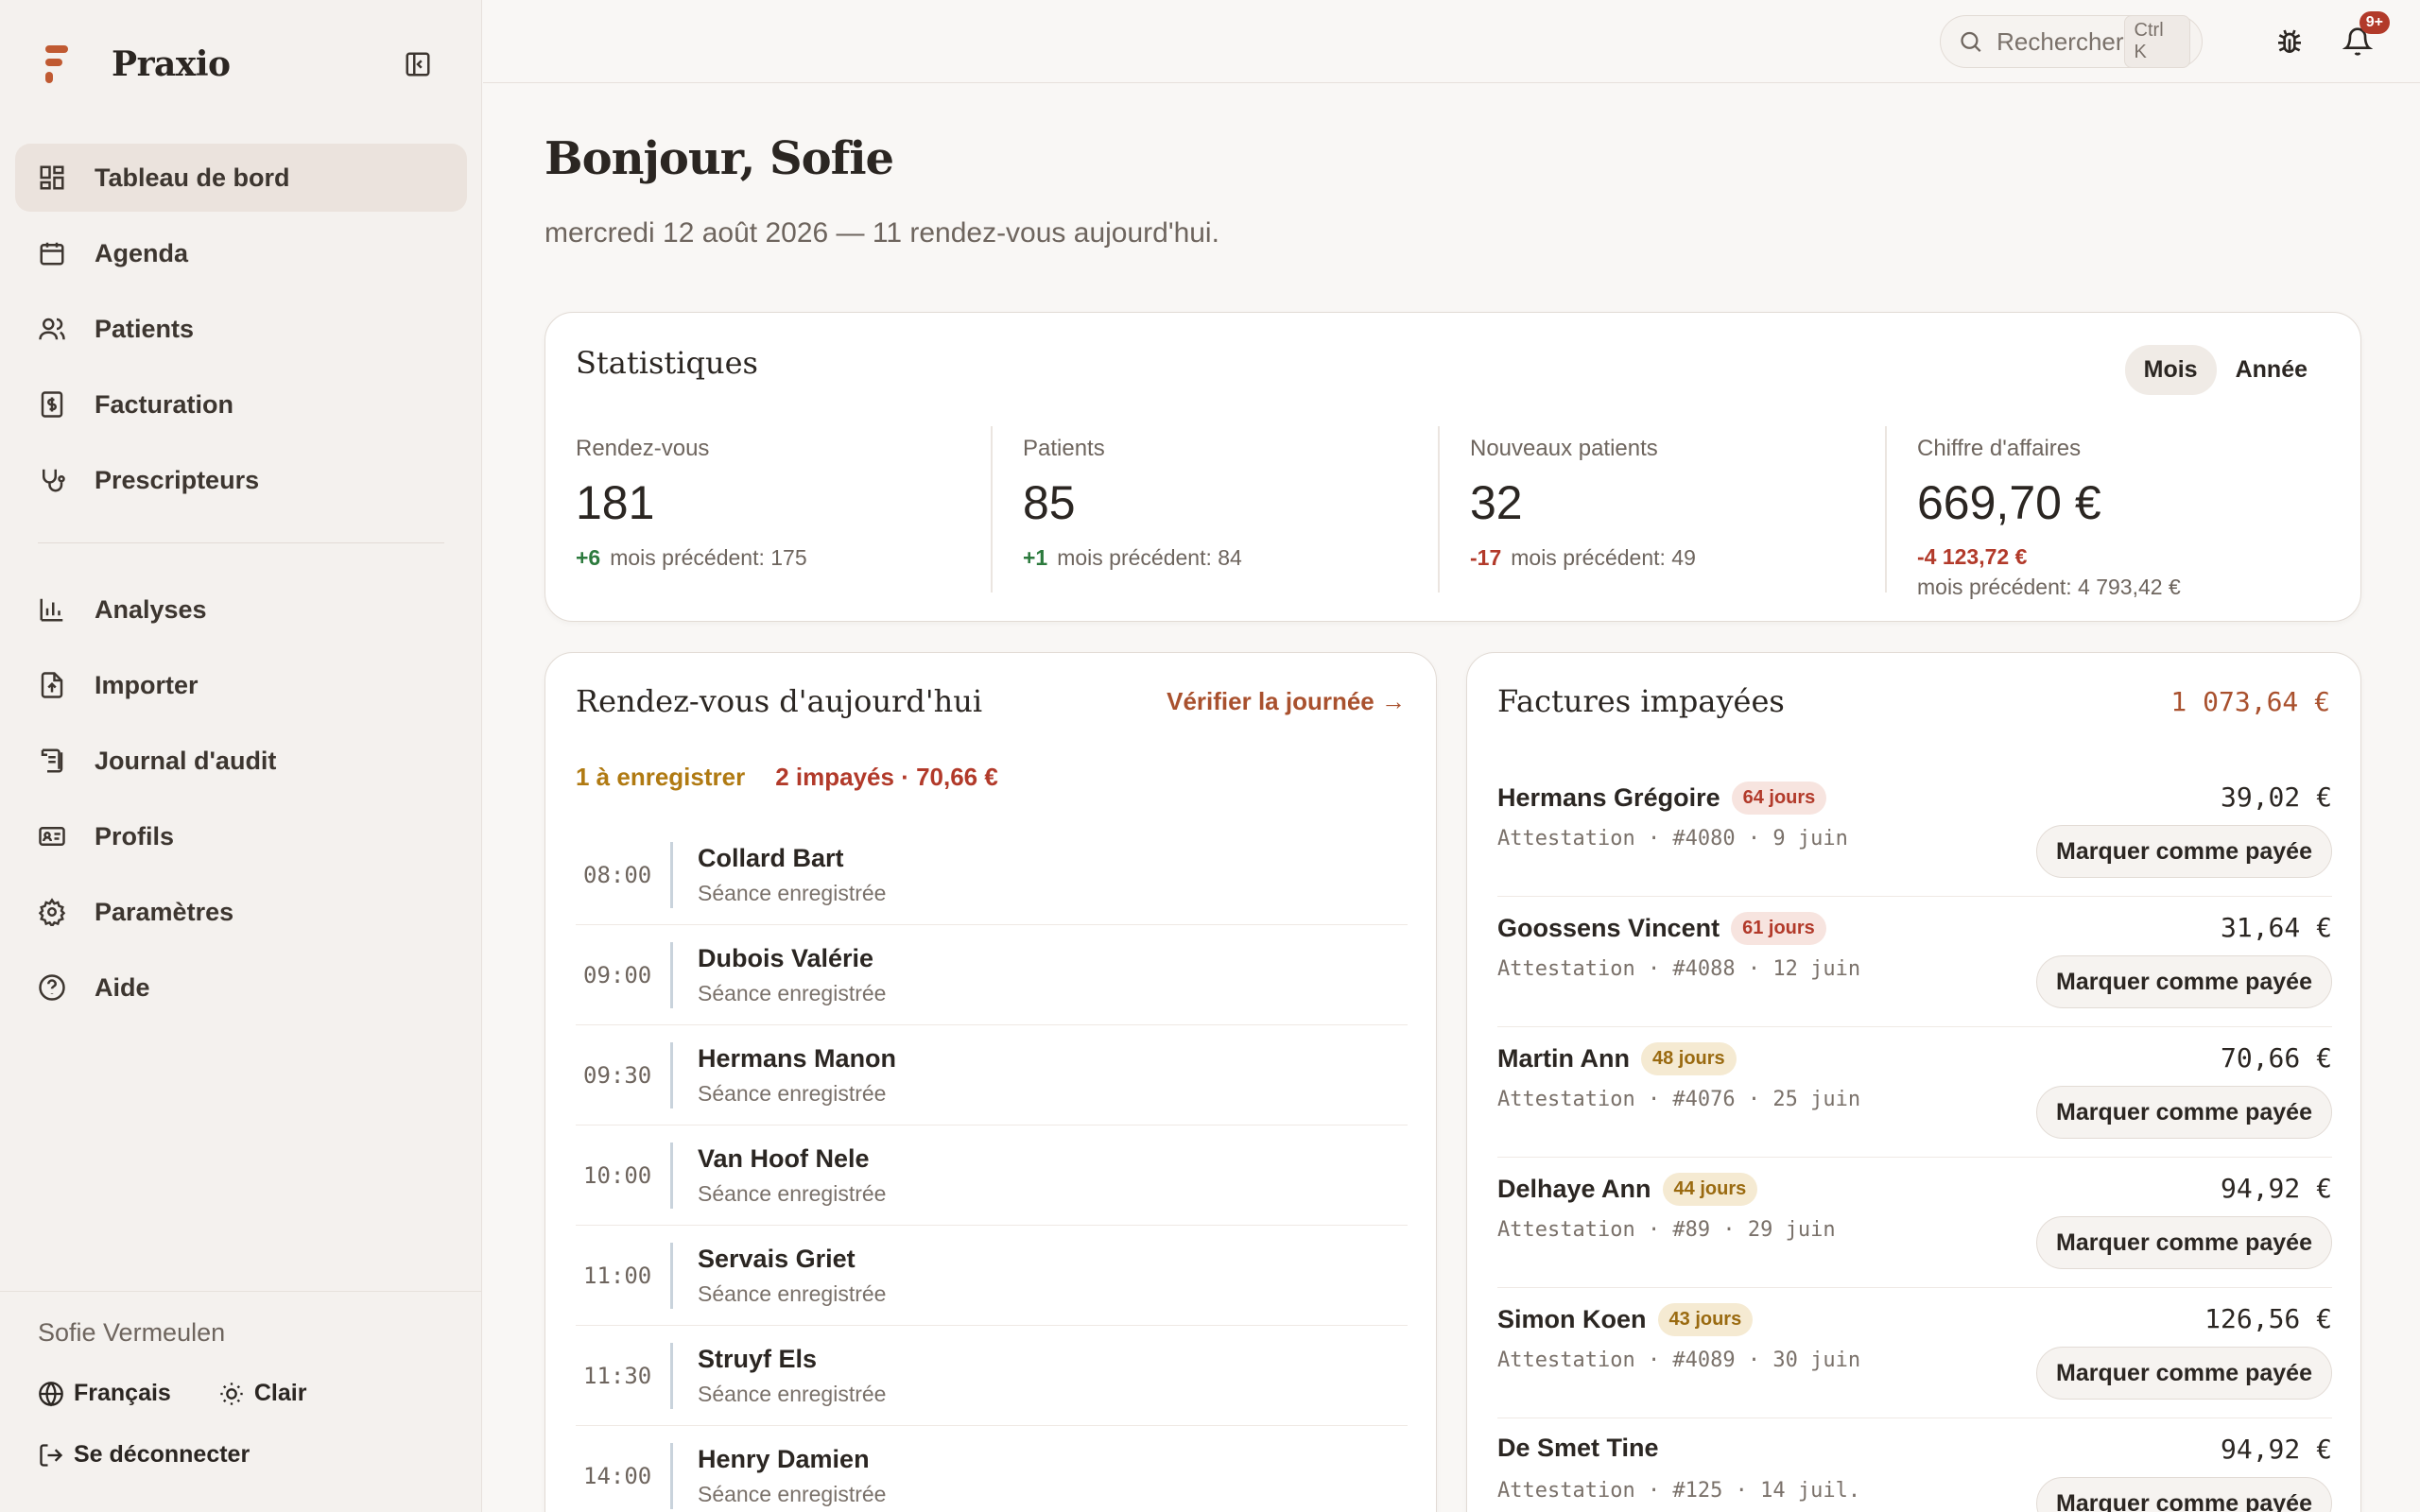 This screenshot has width=2420, height=1512. I want to click on list-item: 10:00 Van Hoof Nele Séance enregistrée, so click(992, 1175).